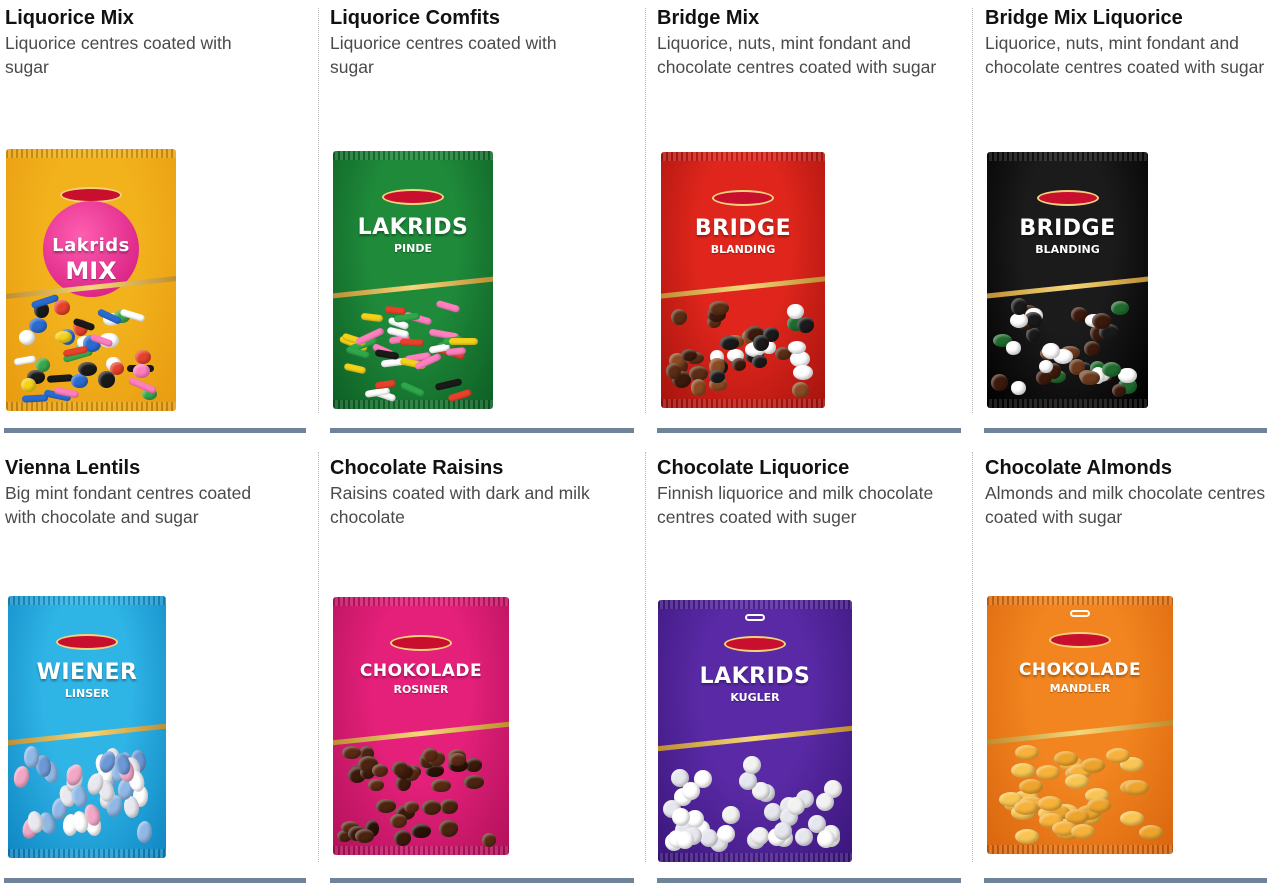 The width and height of the screenshot is (1267, 884). I want to click on product-image: CHOKOLADE MANDLER, so click(1080, 725).